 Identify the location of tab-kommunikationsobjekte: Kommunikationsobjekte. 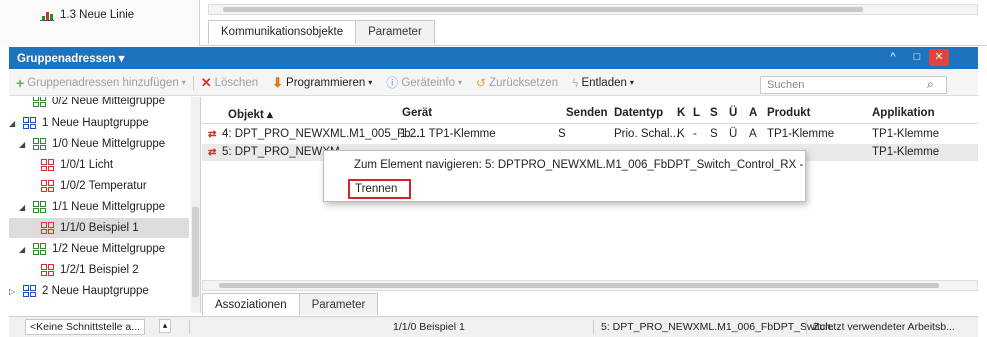
(282, 32).